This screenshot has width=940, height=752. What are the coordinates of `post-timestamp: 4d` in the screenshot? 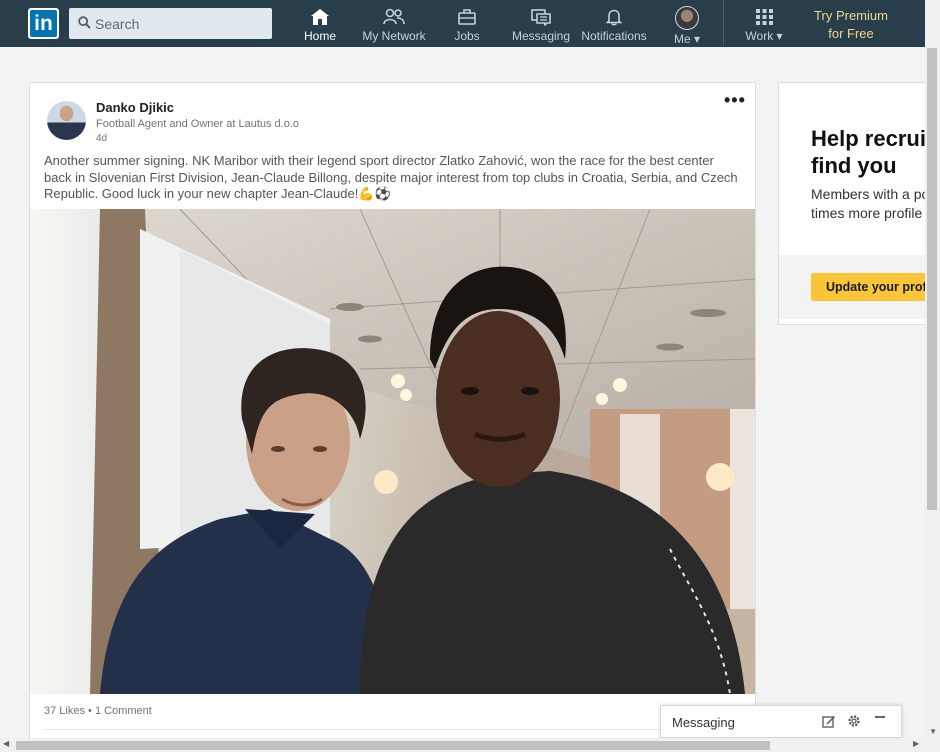 It's located at (102, 138).